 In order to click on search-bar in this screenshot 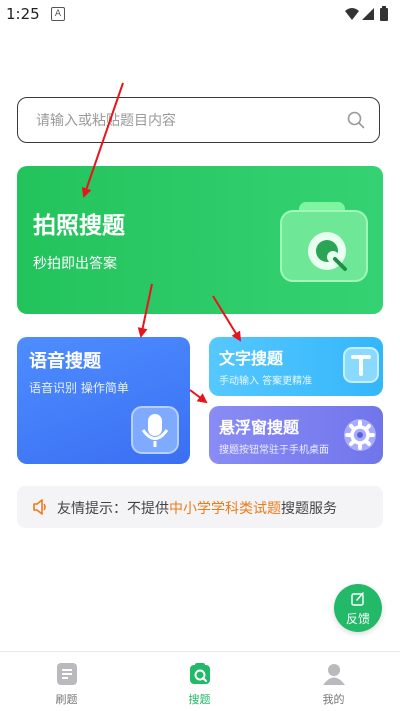, I will do `click(198, 120)`.